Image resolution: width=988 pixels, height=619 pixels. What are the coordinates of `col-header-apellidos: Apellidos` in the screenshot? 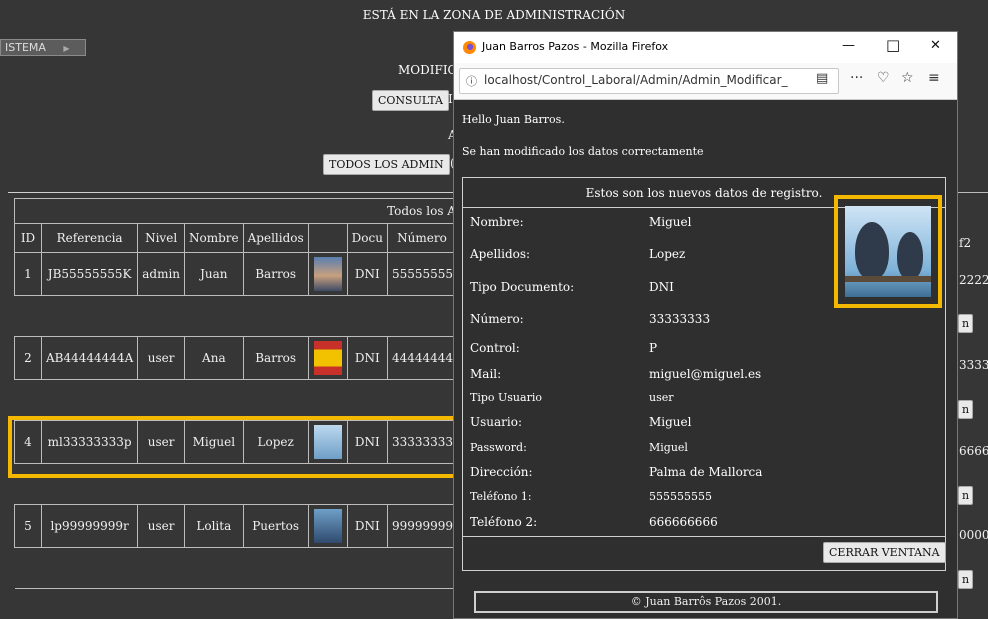 It's located at (275, 238).